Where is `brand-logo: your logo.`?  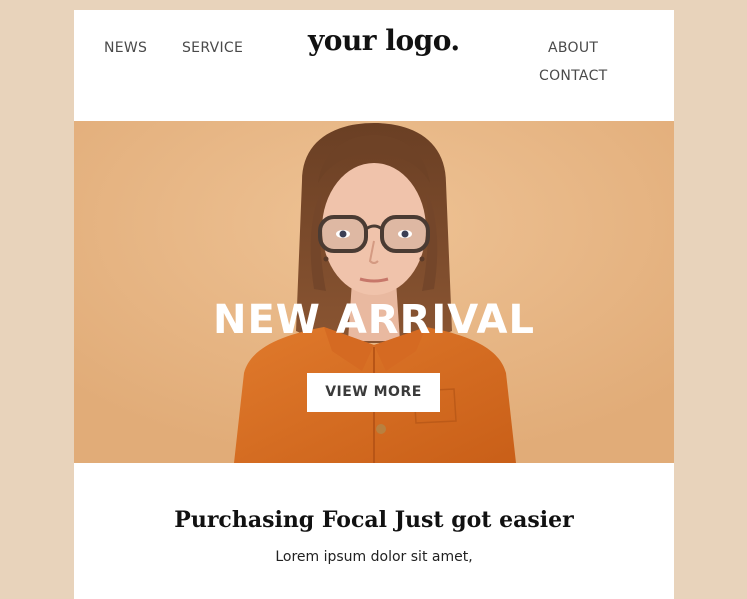
brand-logo: your logo. is located at coordinates (384, 40).